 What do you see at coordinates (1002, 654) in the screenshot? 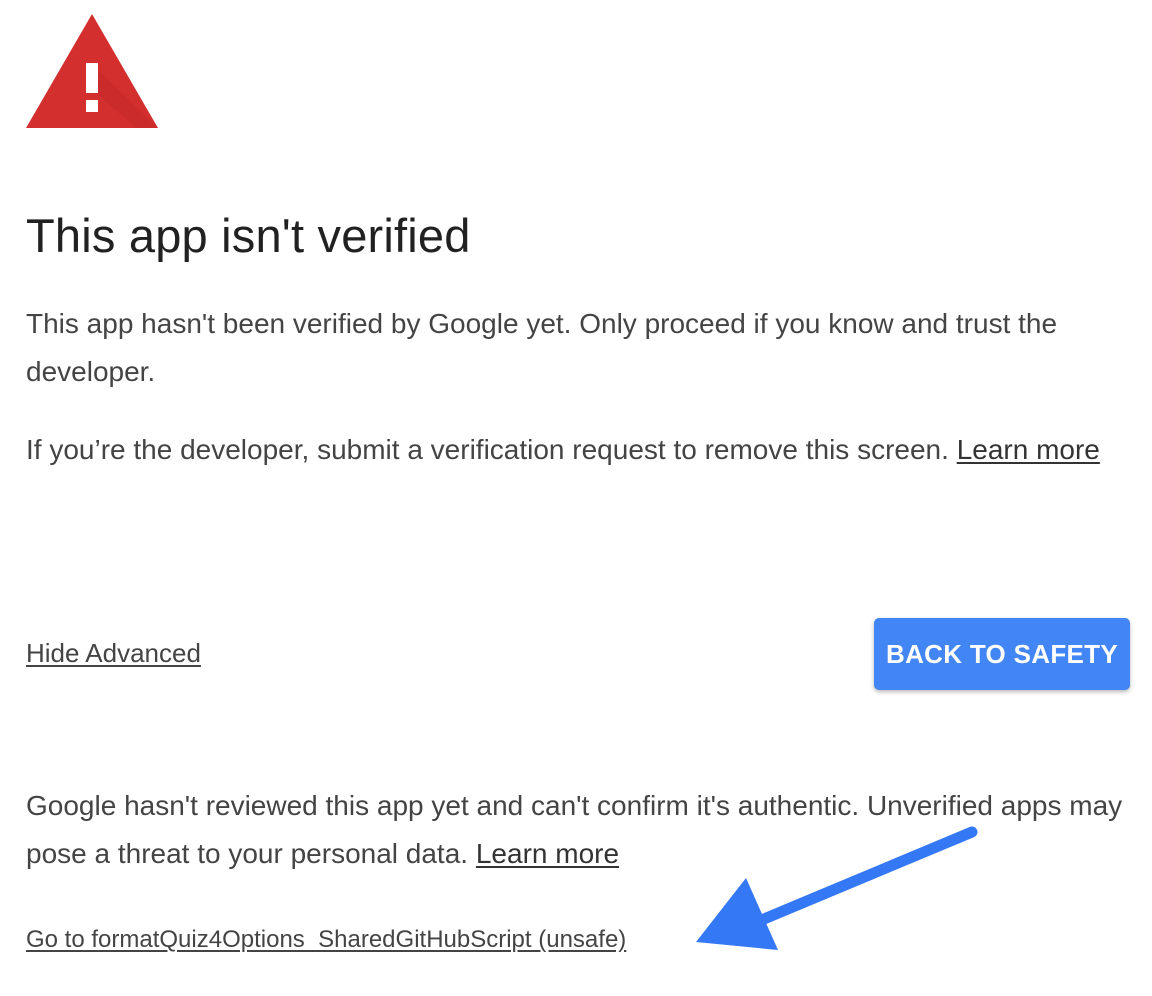
I see `back-to-safety-button: BACK TO SAFETY` at bounding box center [1002, 654].